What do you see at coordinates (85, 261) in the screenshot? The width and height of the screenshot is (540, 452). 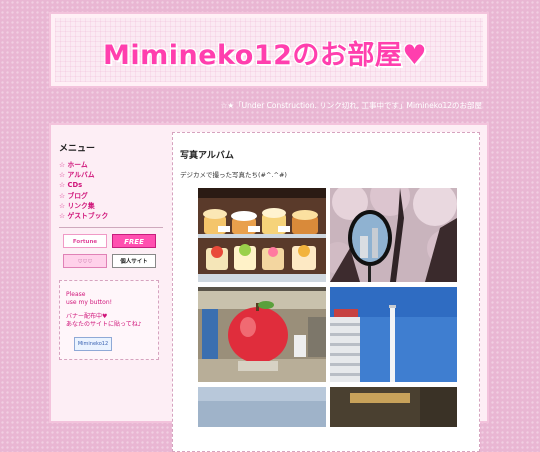 I see `banner-hearts: ♡♡♡` at bounding box center [85, 261].